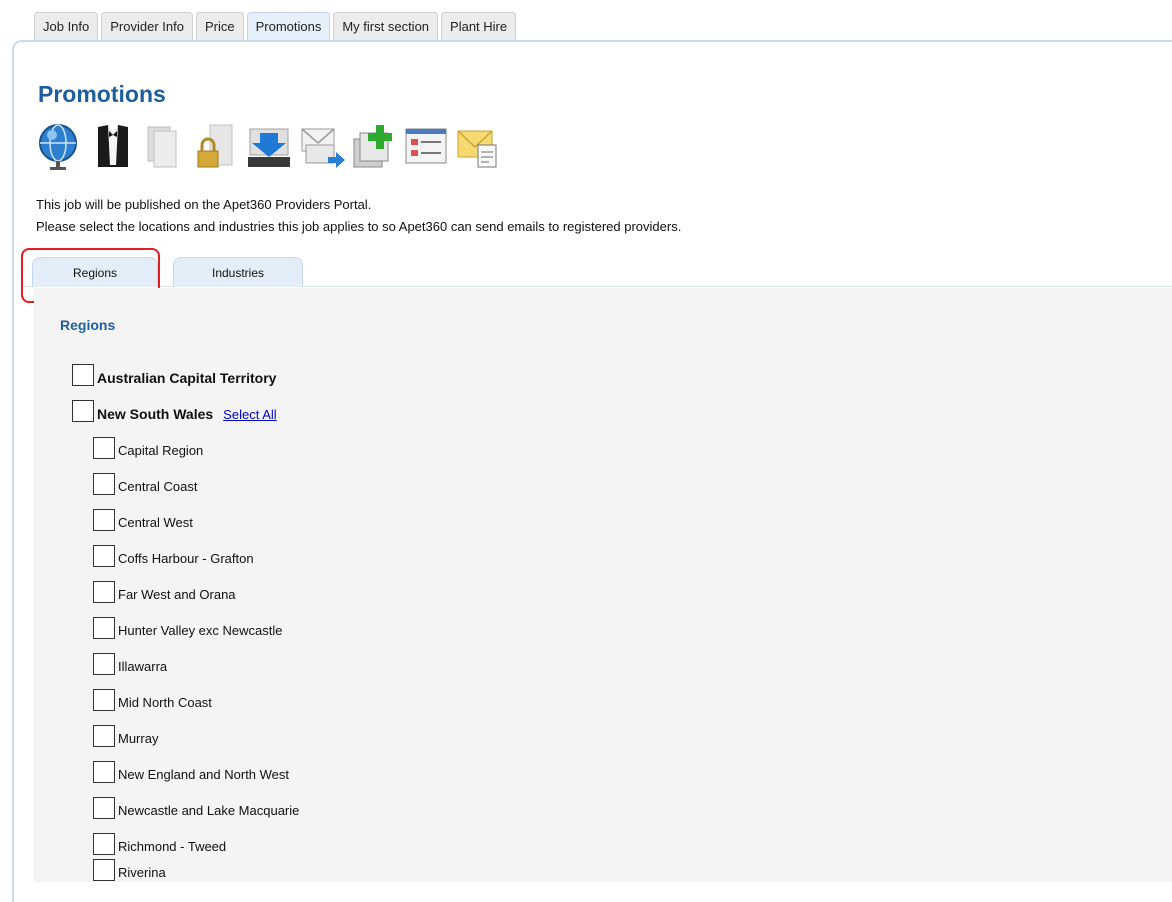 This screenshot has width=1172, height=902. What do you see at coordinates (102, 94) in the screenshot?
I see `page-title: Promotions` at bounding box center [102, 94].